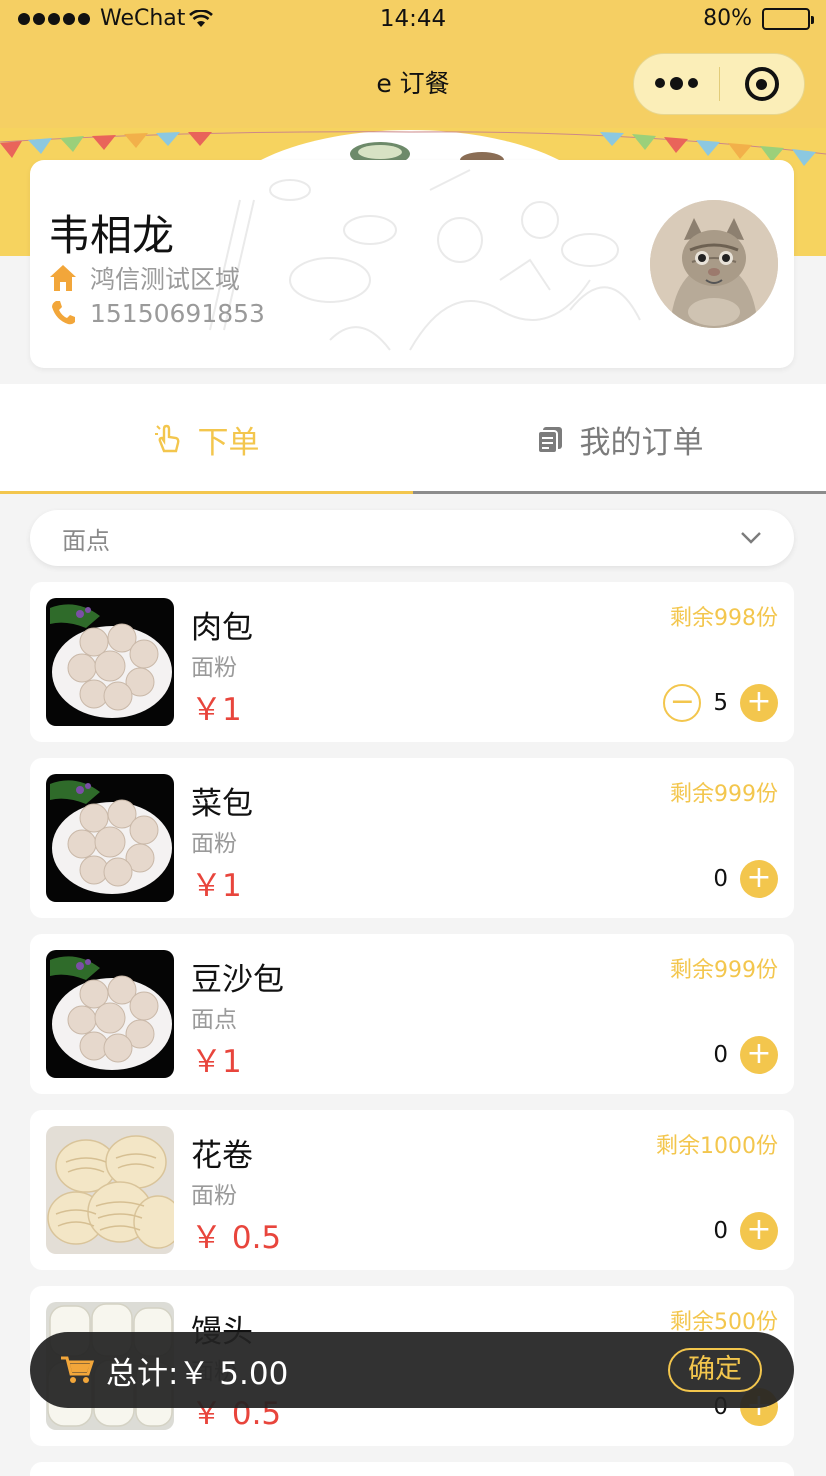  Describe the element at coordinates (237, 980) in the screenshot. I see `product-name: 豆沙包` at that location.